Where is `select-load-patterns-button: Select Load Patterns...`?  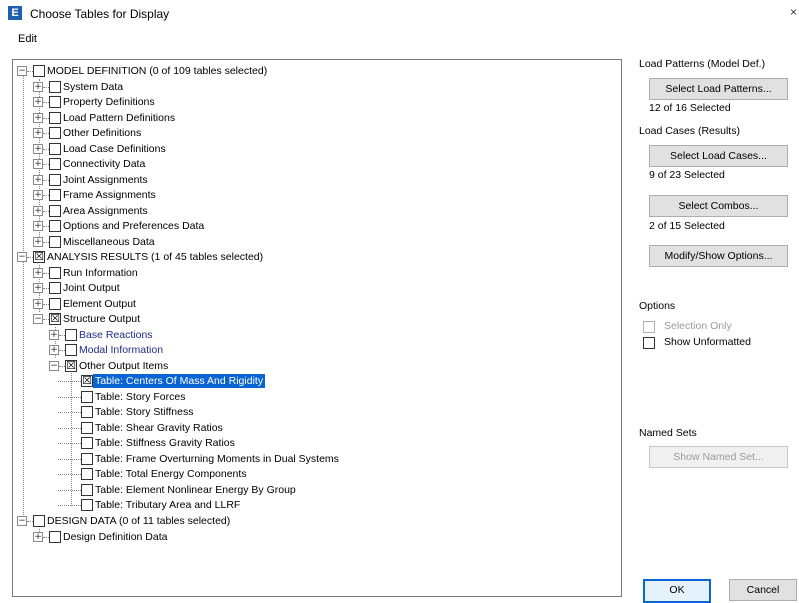
select-load-patterns-button: Select Load Patterns... is located at coordinates (718, 89).